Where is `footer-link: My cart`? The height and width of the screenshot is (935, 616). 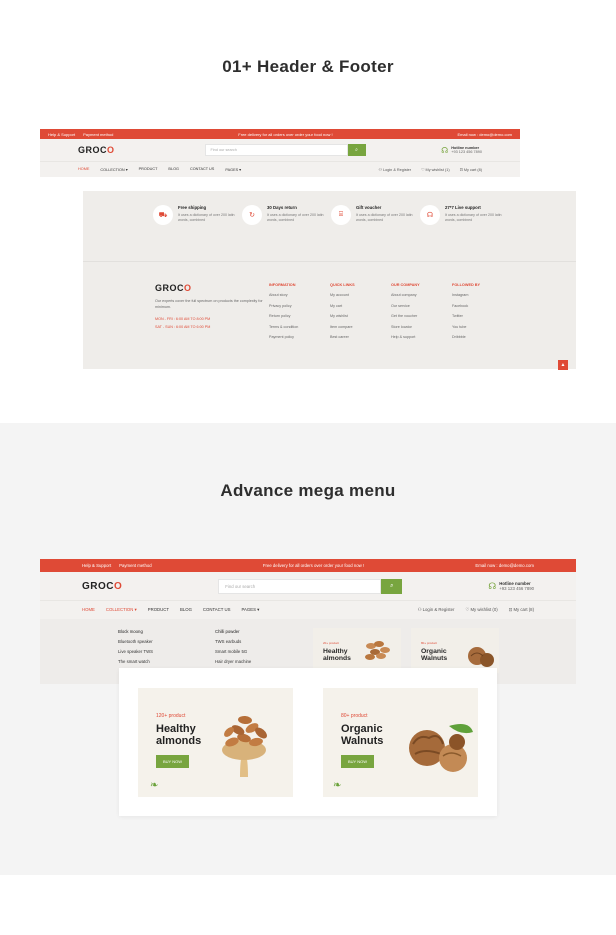 footer-link: My cart is located at coordinates (360, 306).